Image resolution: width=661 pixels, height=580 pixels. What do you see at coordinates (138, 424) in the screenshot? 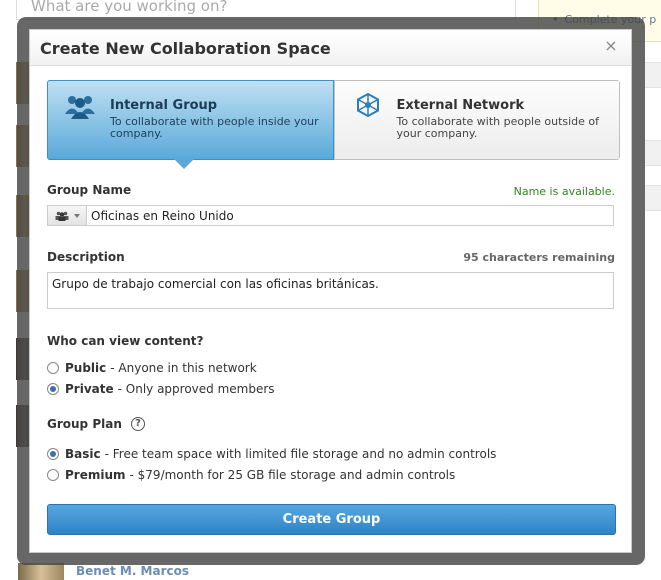
I see `help-icon: ?` at bounding box center [138, 424].